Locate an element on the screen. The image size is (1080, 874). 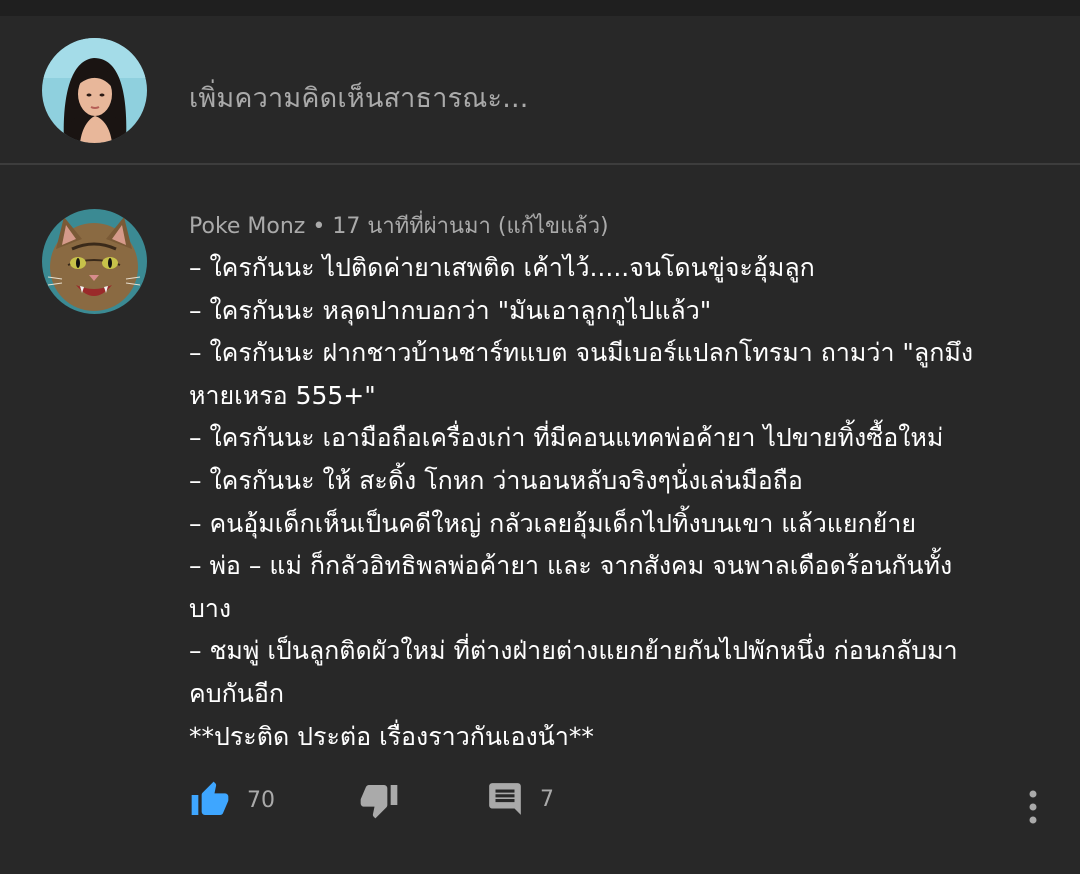
more-options-button is located at coordinates (1033, 808).